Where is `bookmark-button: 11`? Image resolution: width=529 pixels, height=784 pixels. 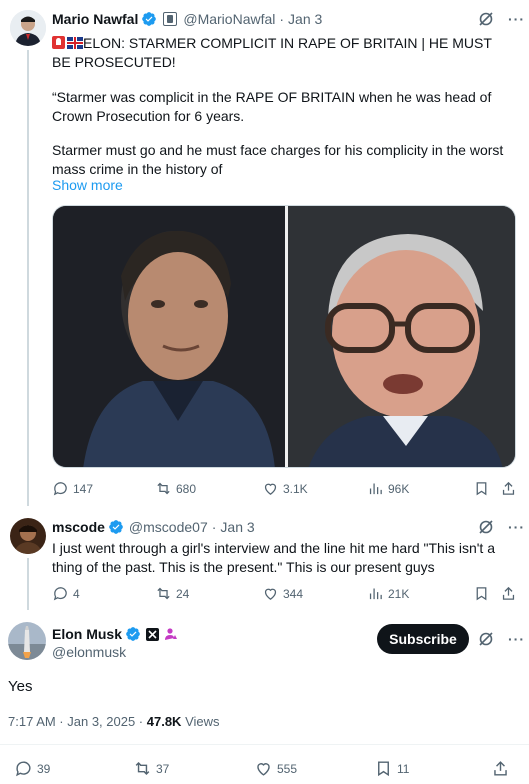
bookmark-button: 11 is located at coordinates (391, 768).